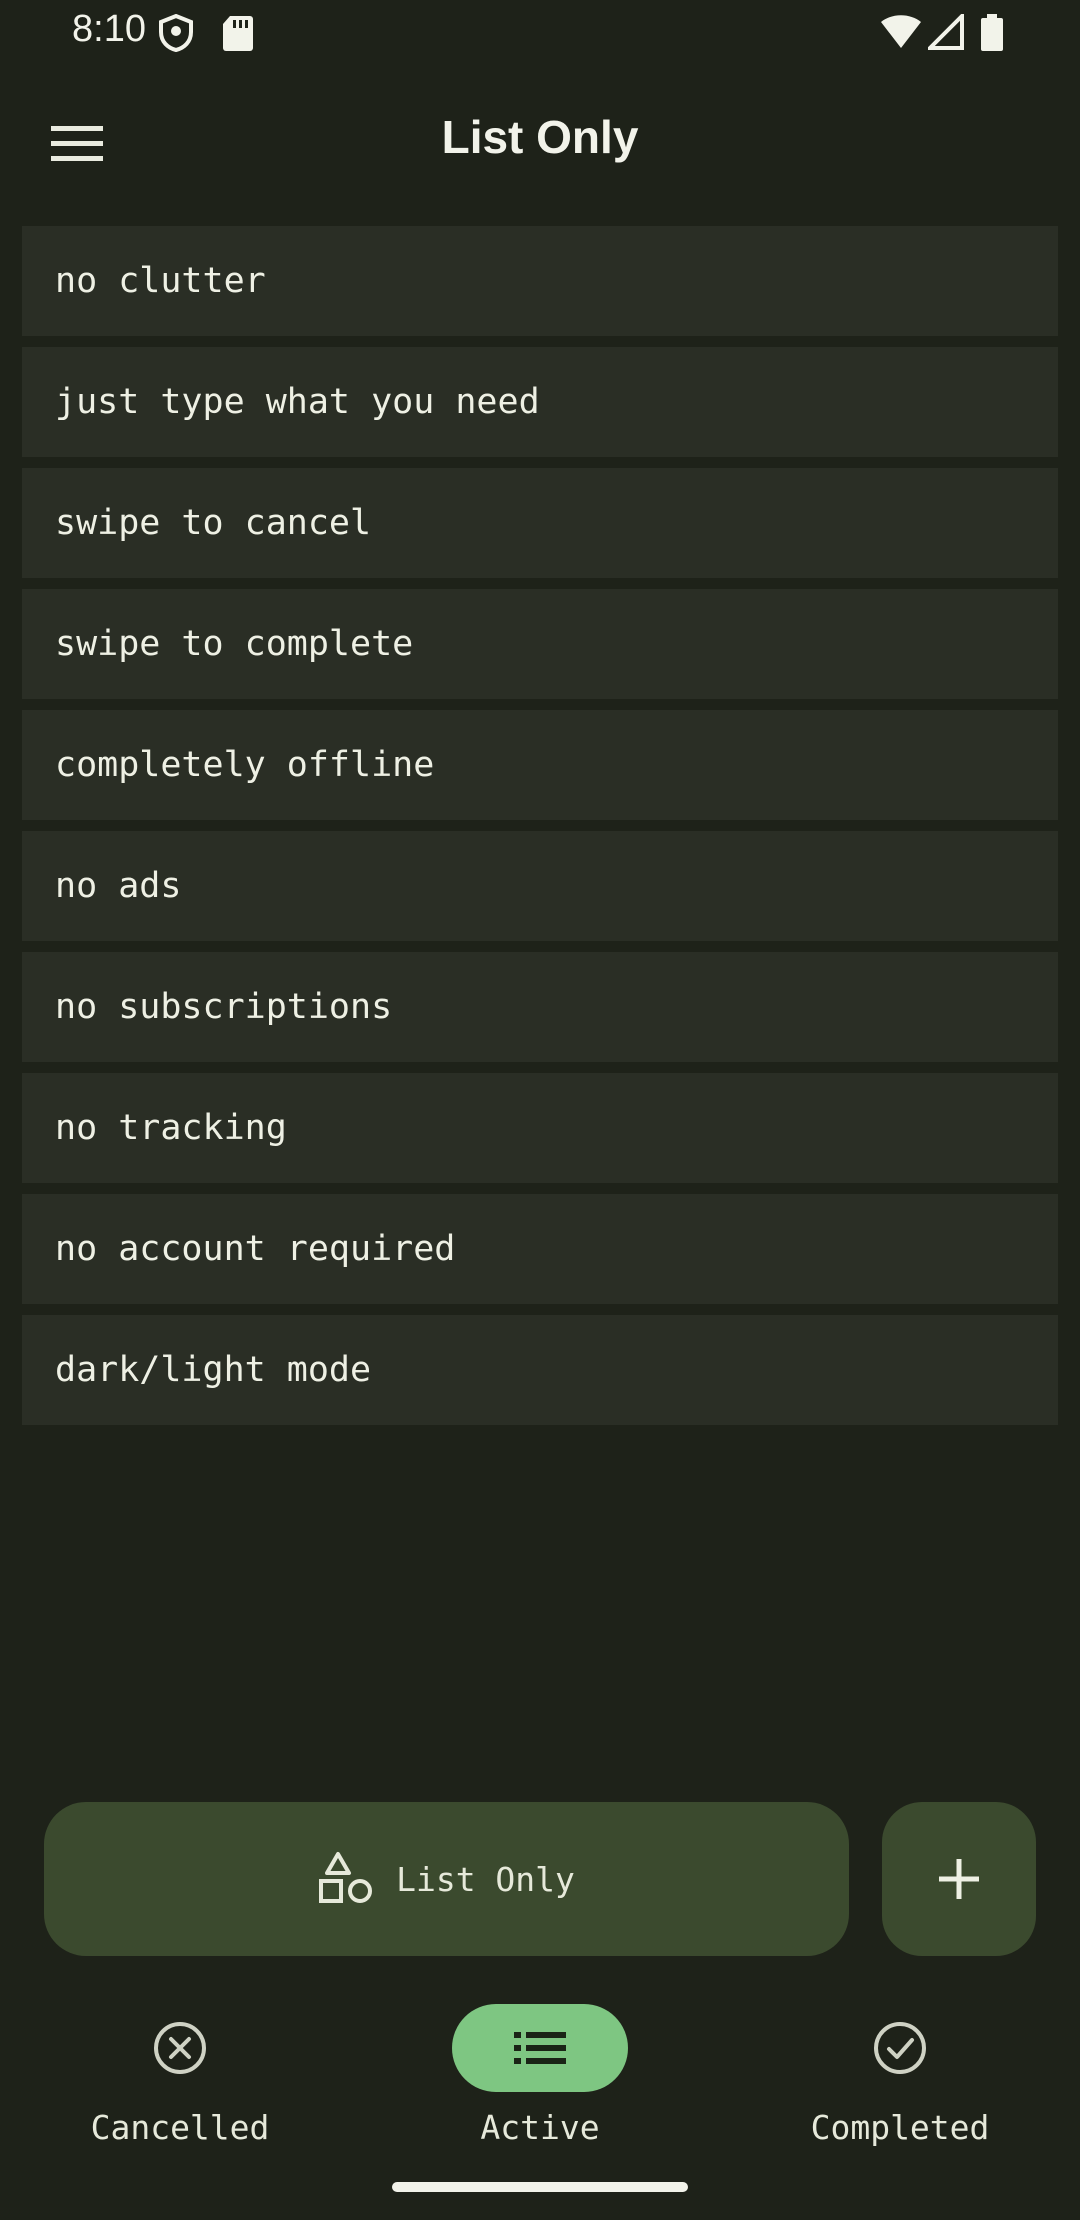  I want to click on list-item: no ads, so click(540, 886).